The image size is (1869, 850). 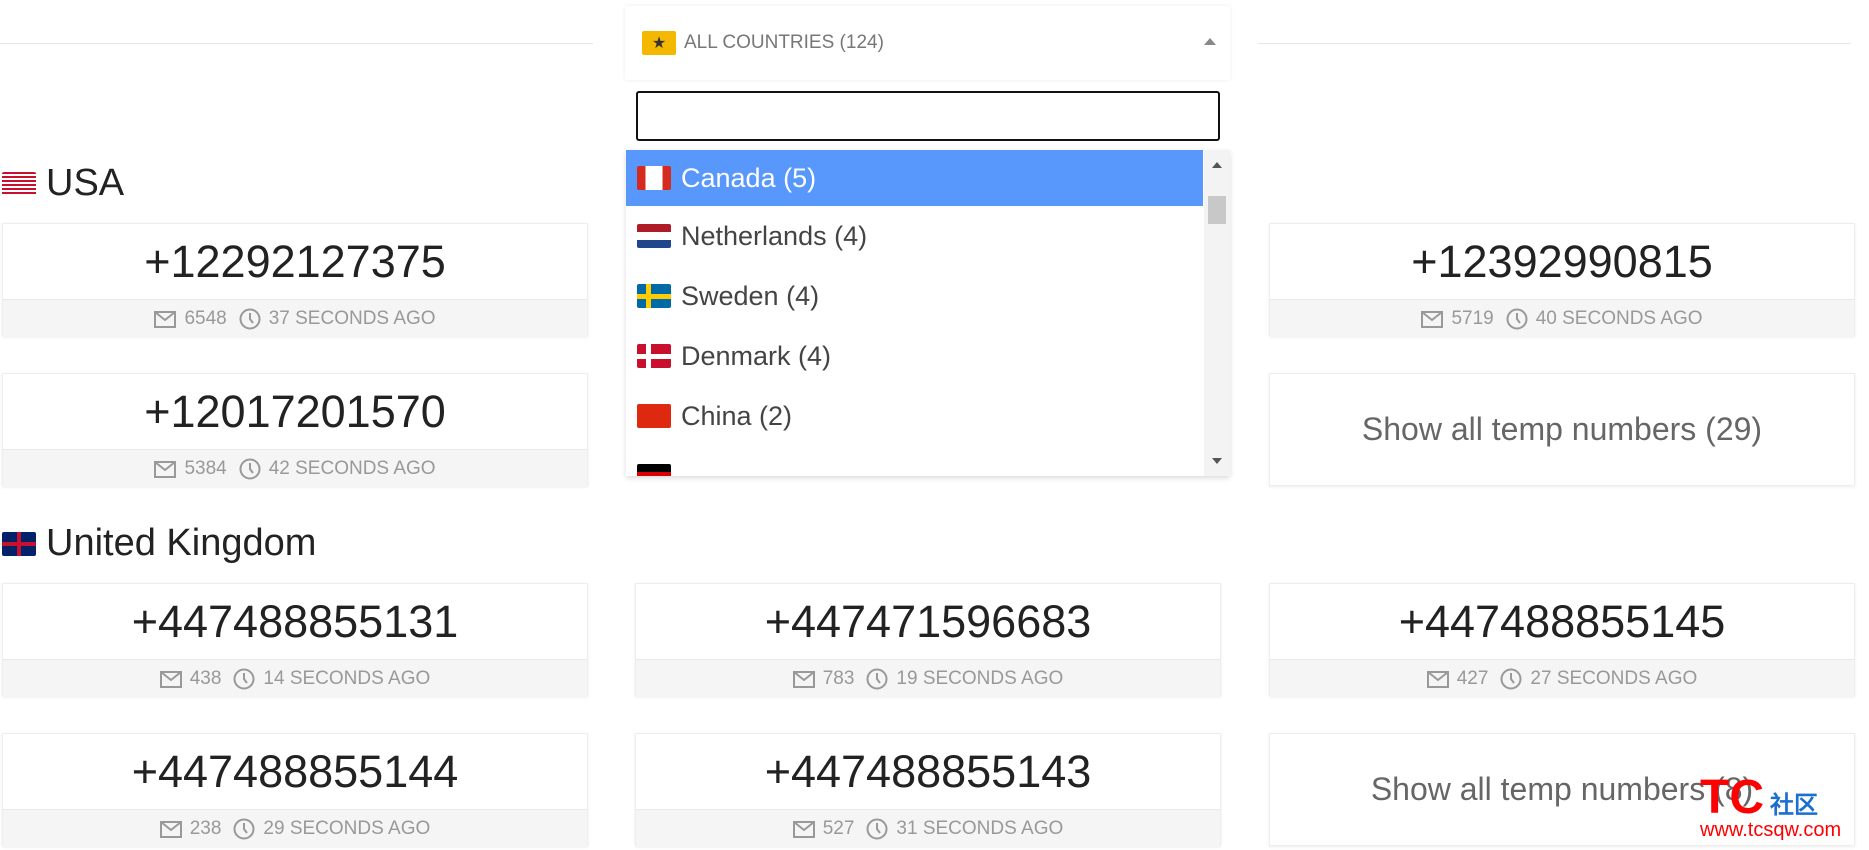 I want to click on message-count-value: 5719, so click(x=1472, y=318).